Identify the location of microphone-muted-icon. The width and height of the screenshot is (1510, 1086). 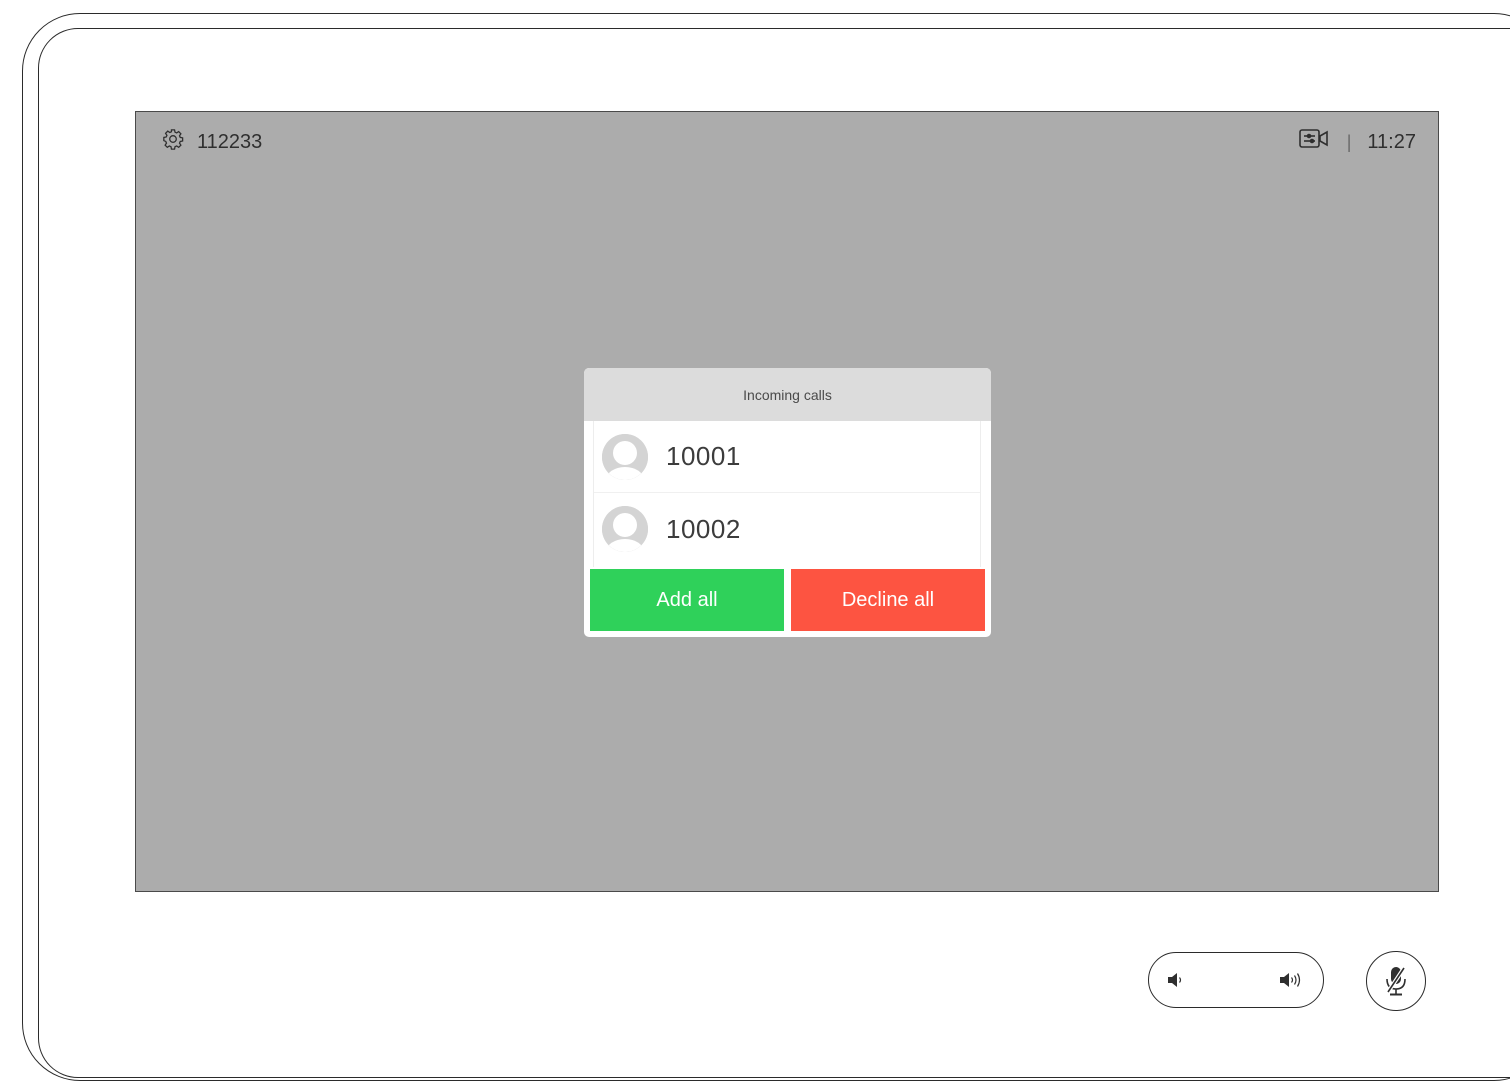
(1396, 981).